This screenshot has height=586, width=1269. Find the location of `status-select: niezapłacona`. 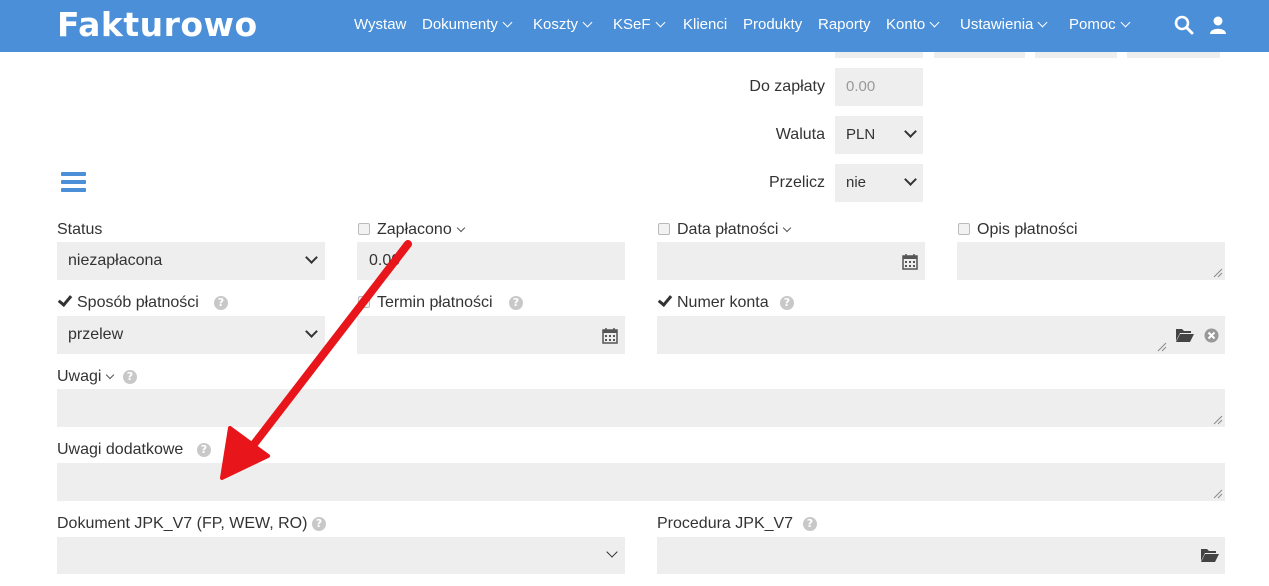

status-select: niezapłacona is located at coordinates (191, 261).